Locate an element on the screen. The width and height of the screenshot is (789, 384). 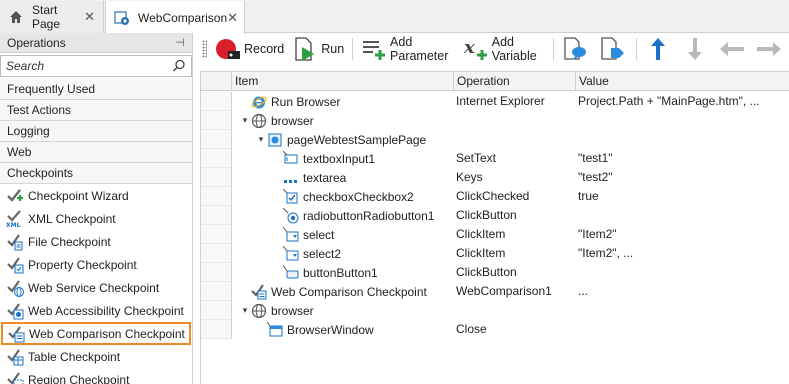
operation-cell: Internet Explorer is located at coordinates (500, 101).